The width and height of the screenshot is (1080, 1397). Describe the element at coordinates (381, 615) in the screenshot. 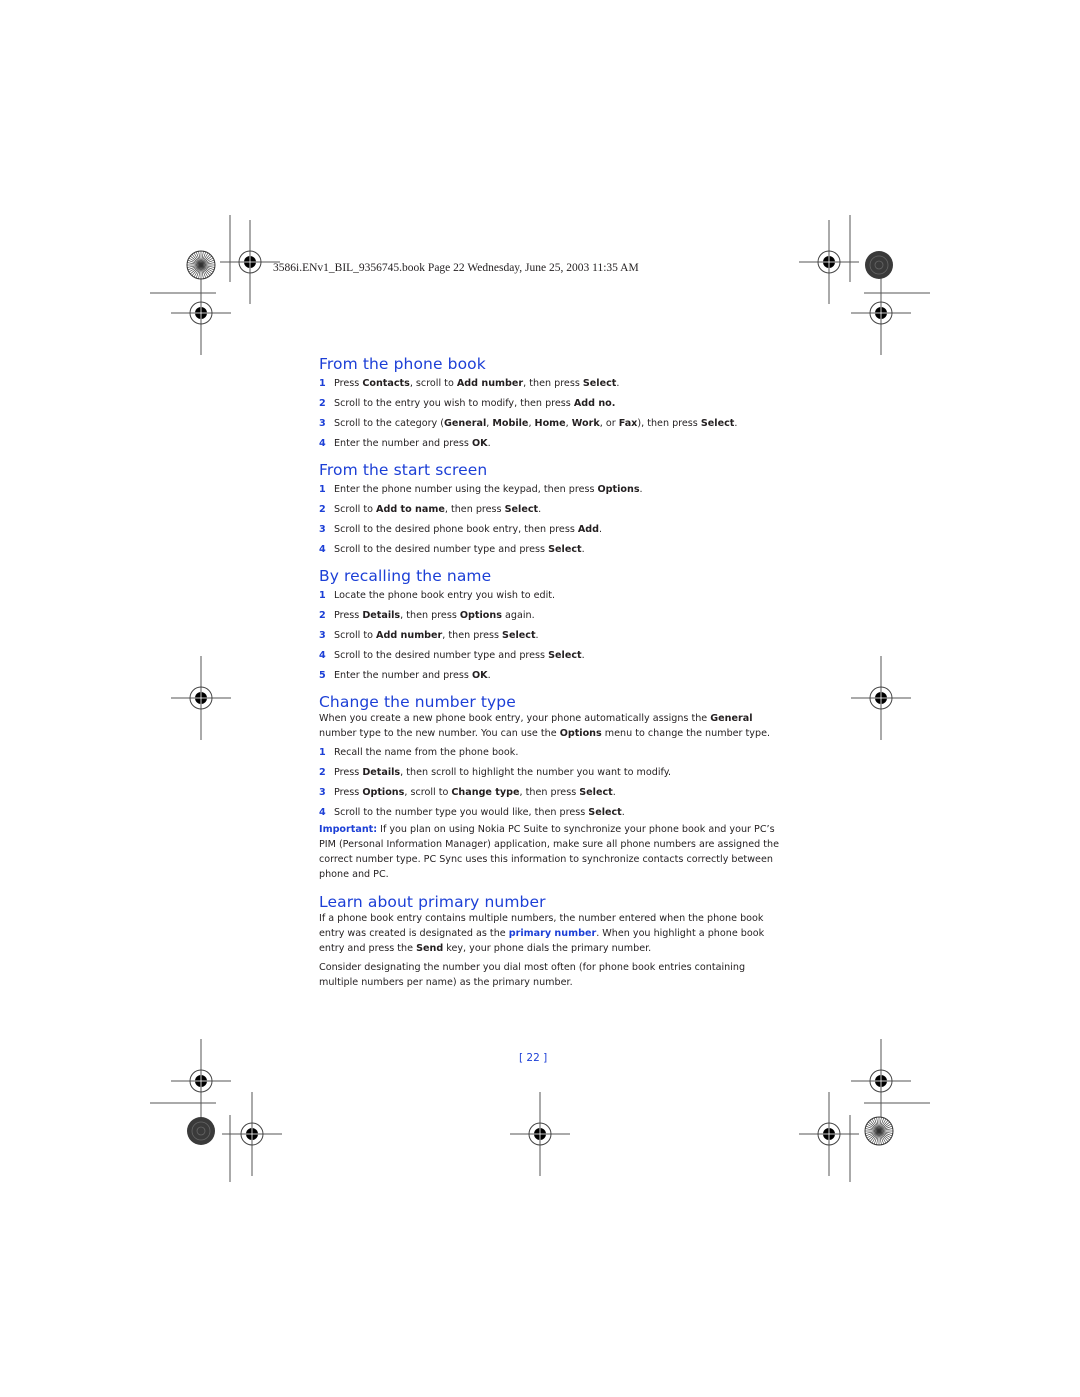

I see `bold-term: Details` at that location.